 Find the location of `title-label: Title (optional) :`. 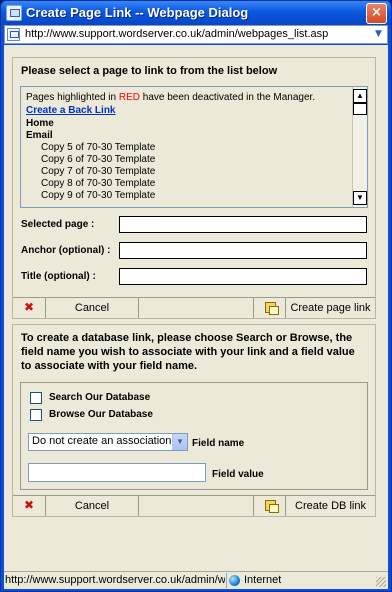

title-label: Title (optional) : is located at coordinates (58, 276).